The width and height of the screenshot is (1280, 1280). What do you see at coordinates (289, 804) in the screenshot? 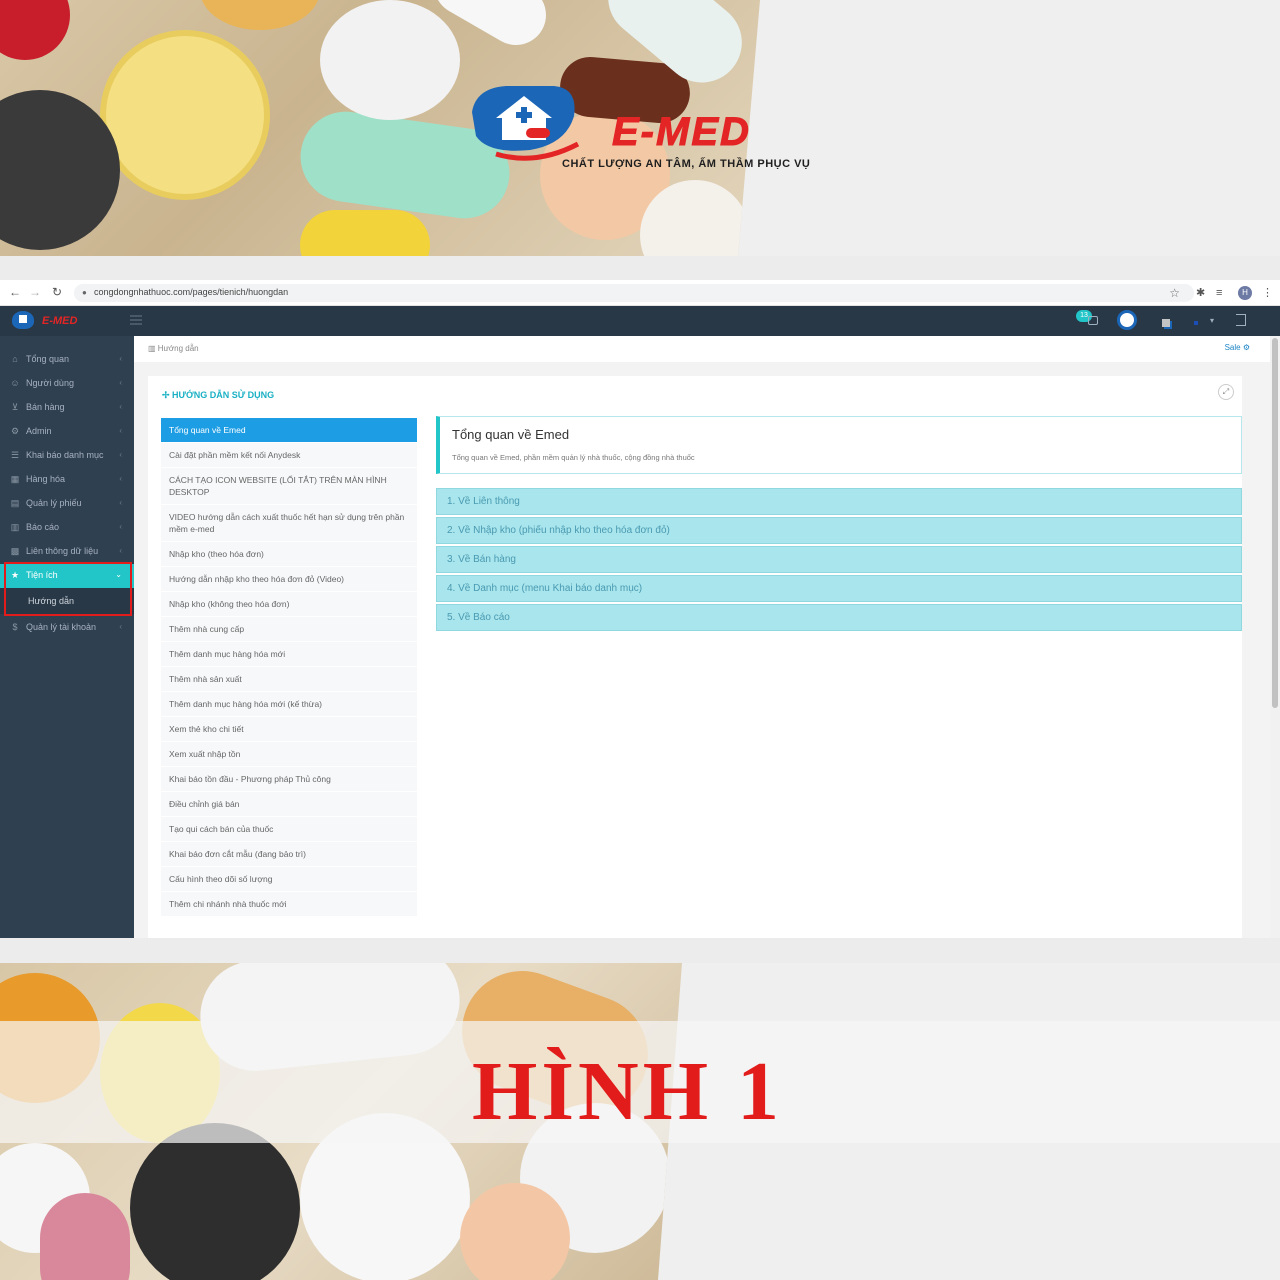
I see `guide-item: Điều chỉnh giá bán` at bounding box center [289, 804].